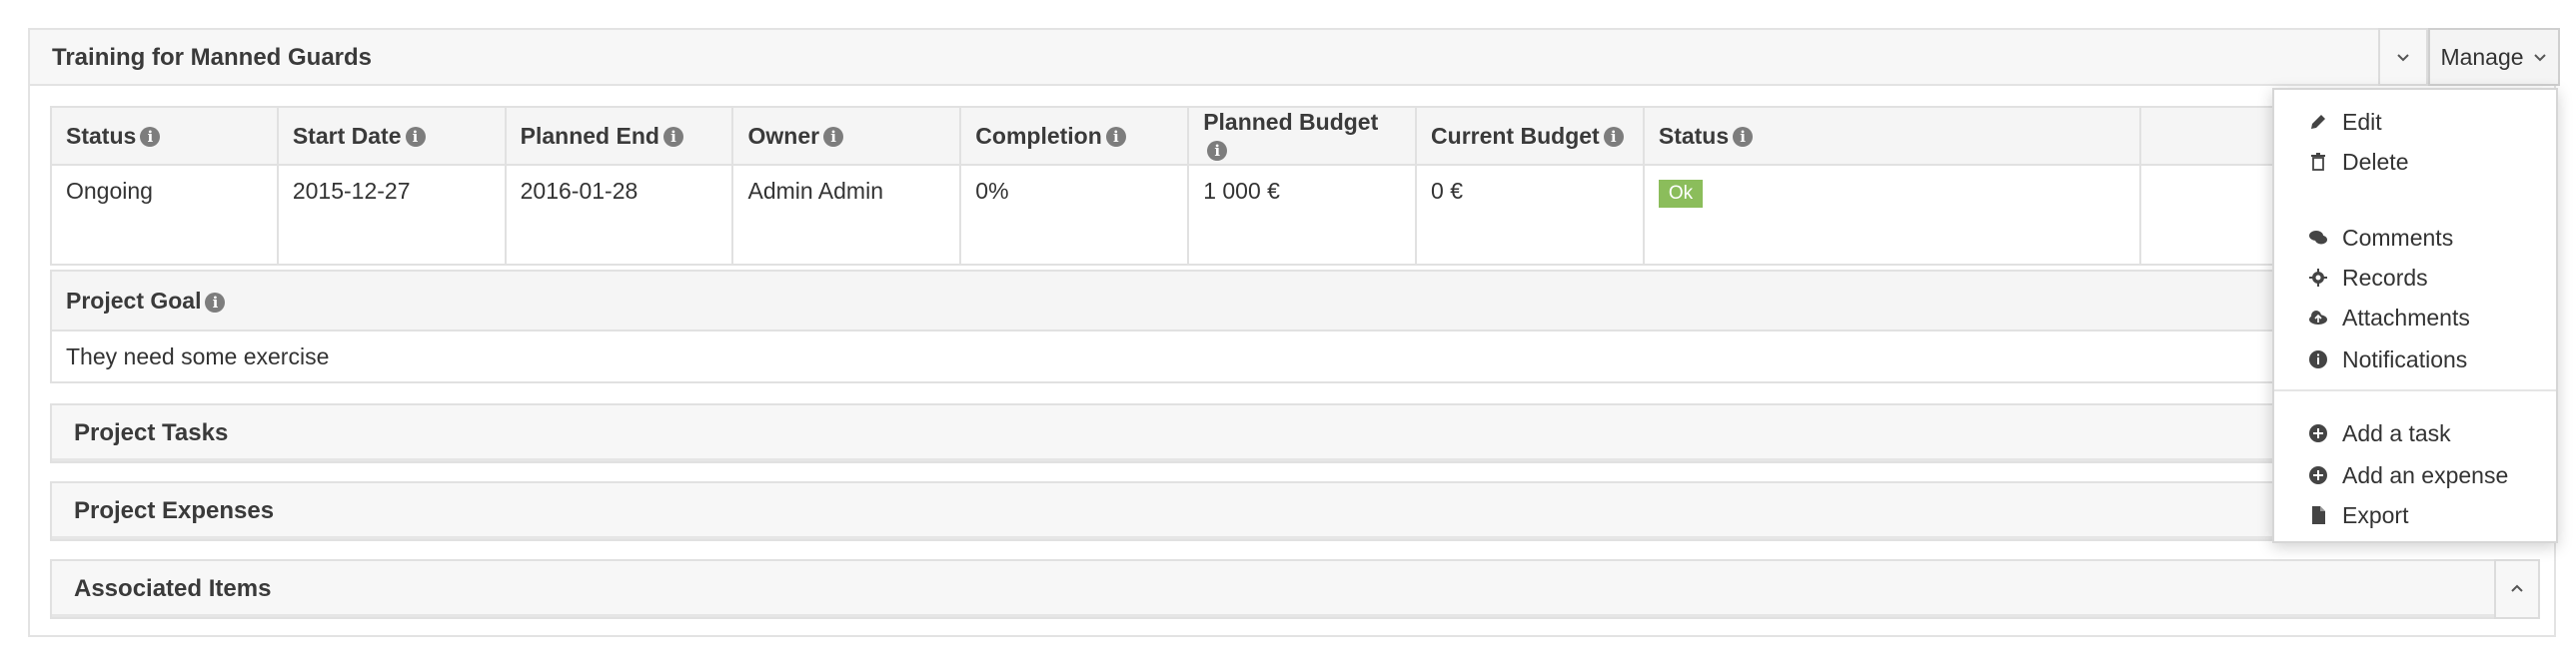 Image resolution: width=2576 pixels, height=663 pixels. Describe the element at coordinates (2362, 121) in the screenshot. I see `menu-item-label: Edit` at that location.